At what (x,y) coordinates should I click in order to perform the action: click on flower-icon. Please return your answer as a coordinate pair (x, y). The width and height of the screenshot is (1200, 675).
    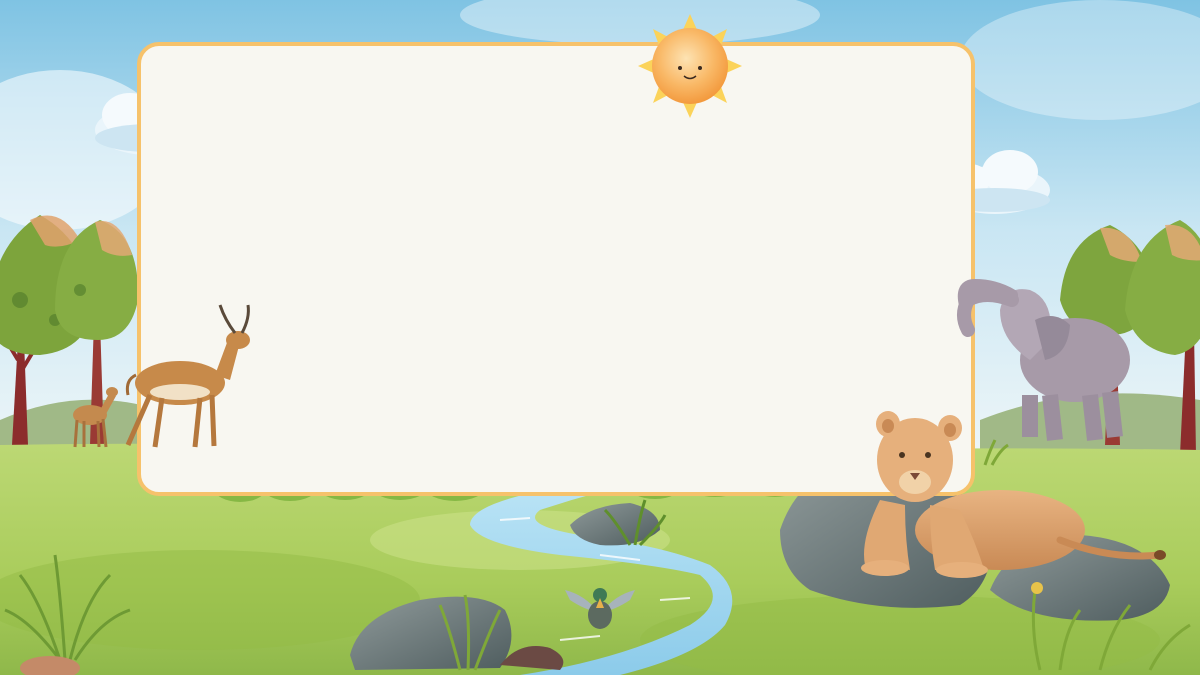
    Looking at the image, I should click on (1037, 588).